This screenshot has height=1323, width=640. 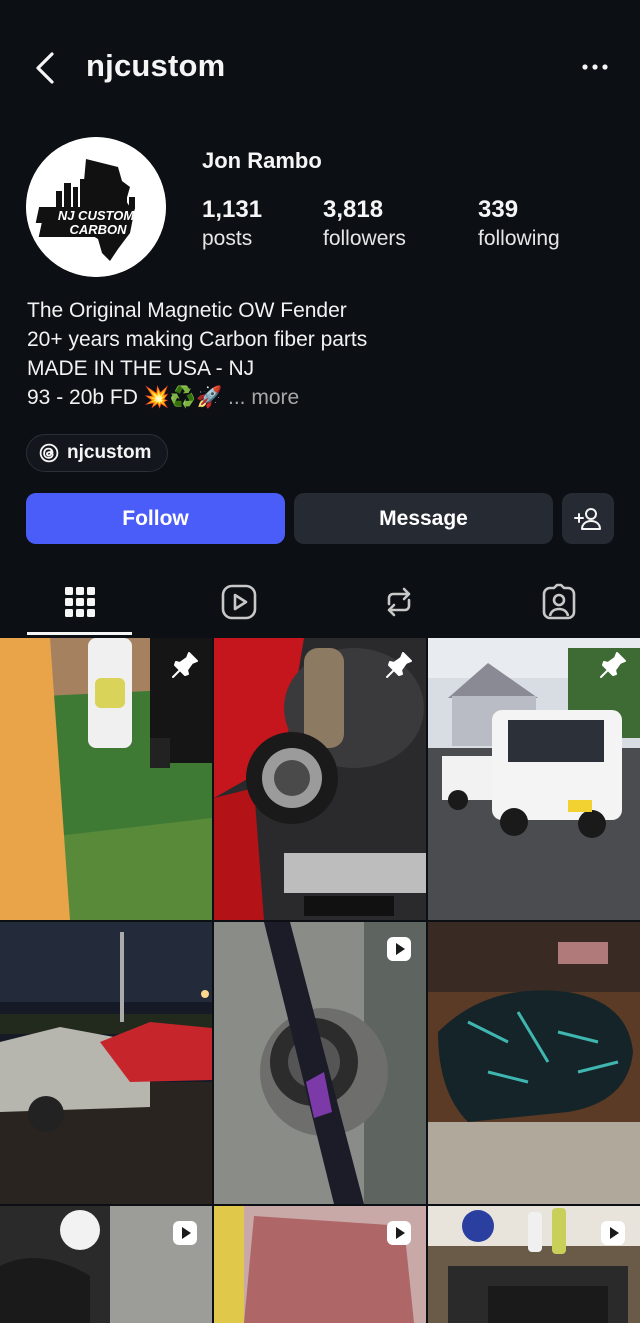 I want to click on threads-link: njcustom, so click(x=97, y=453).